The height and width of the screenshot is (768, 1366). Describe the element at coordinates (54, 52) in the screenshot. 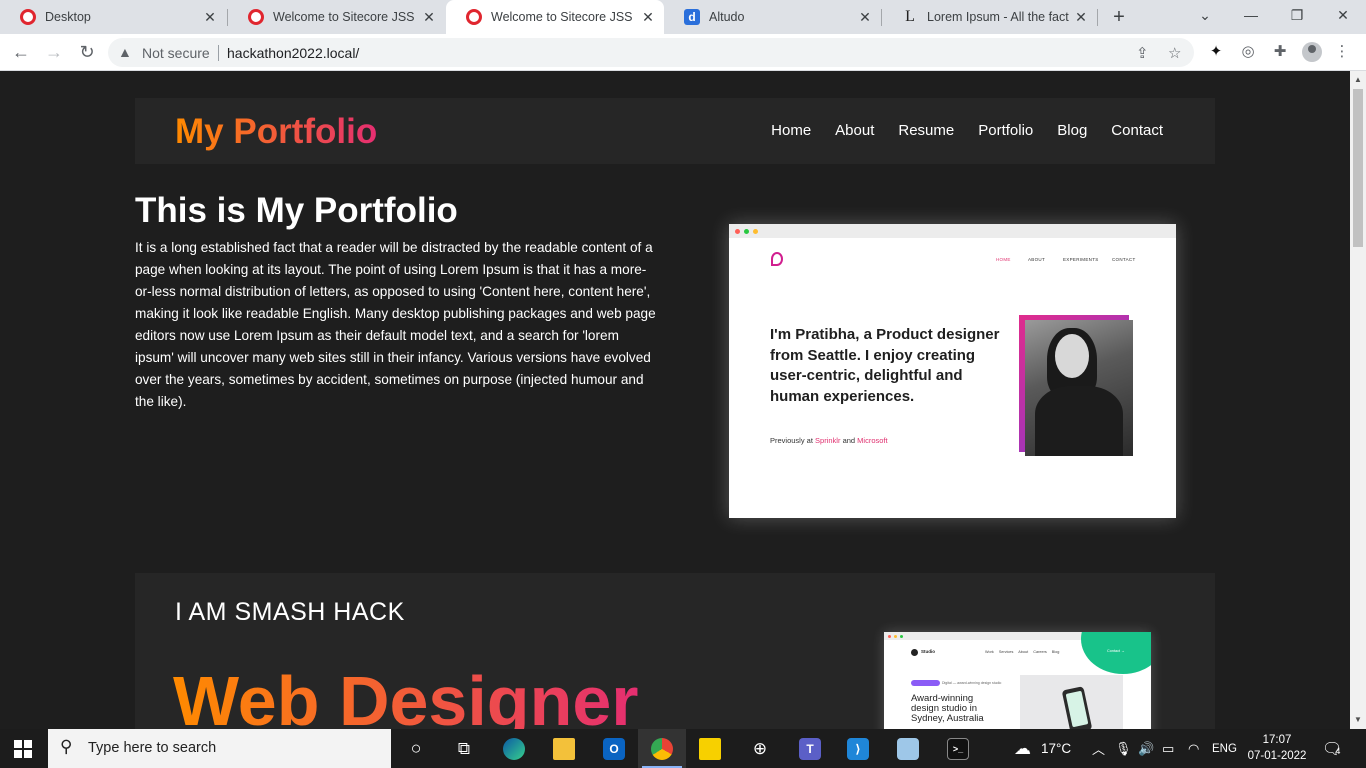

I see `forward-arrow-icon: →` at that location.